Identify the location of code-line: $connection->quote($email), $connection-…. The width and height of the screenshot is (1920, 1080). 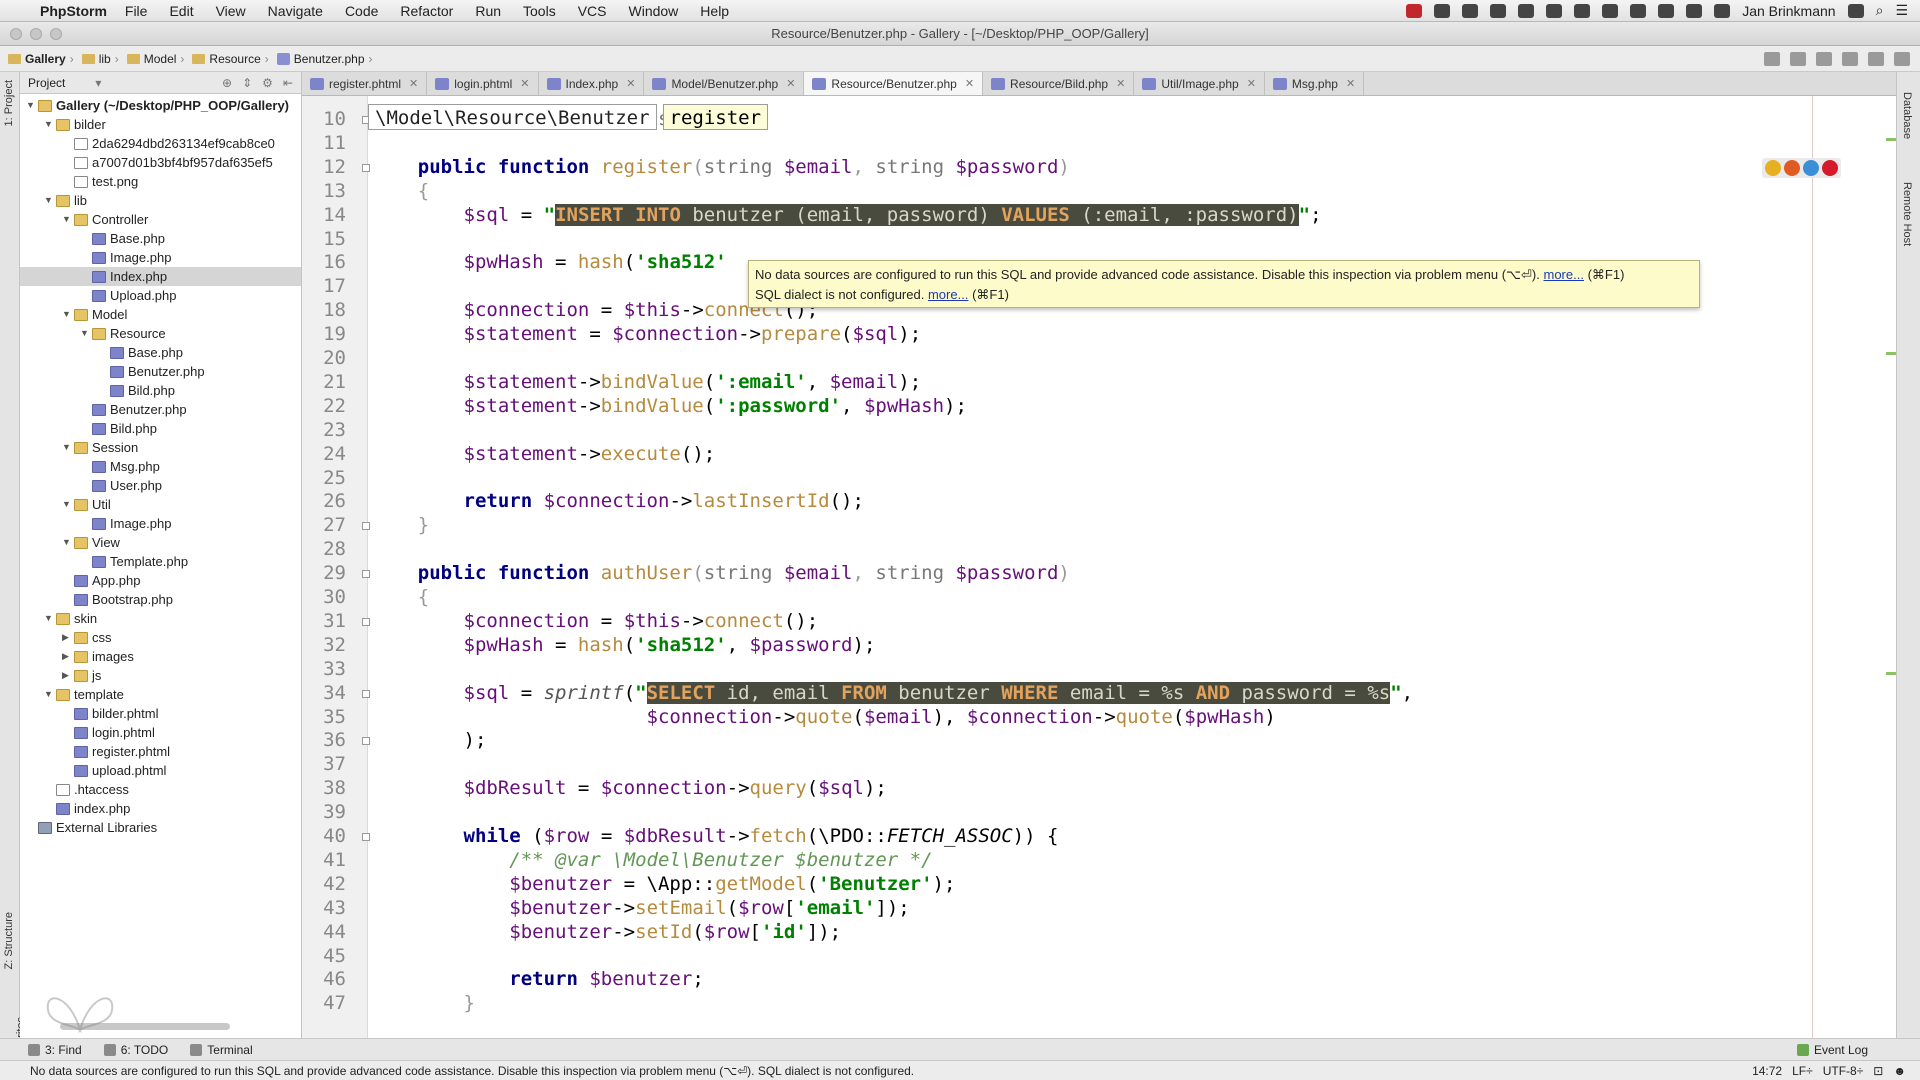
(824, 717).